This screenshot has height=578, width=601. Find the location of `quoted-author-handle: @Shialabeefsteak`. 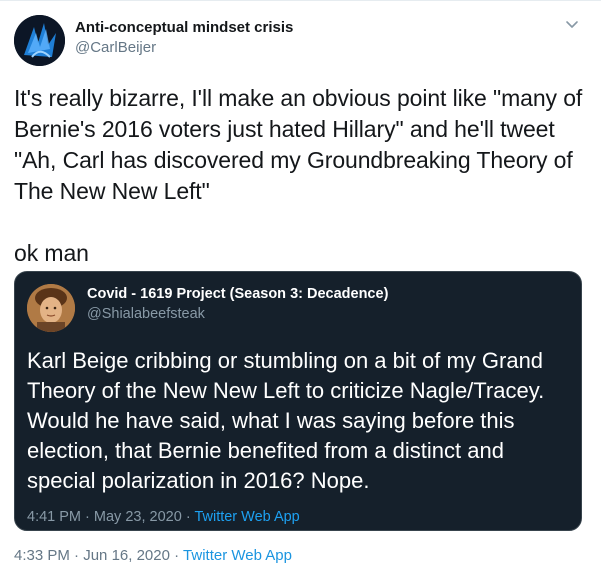

quoted-author-handle: @Shialabeefsteak is located at coordinates (146, 314).